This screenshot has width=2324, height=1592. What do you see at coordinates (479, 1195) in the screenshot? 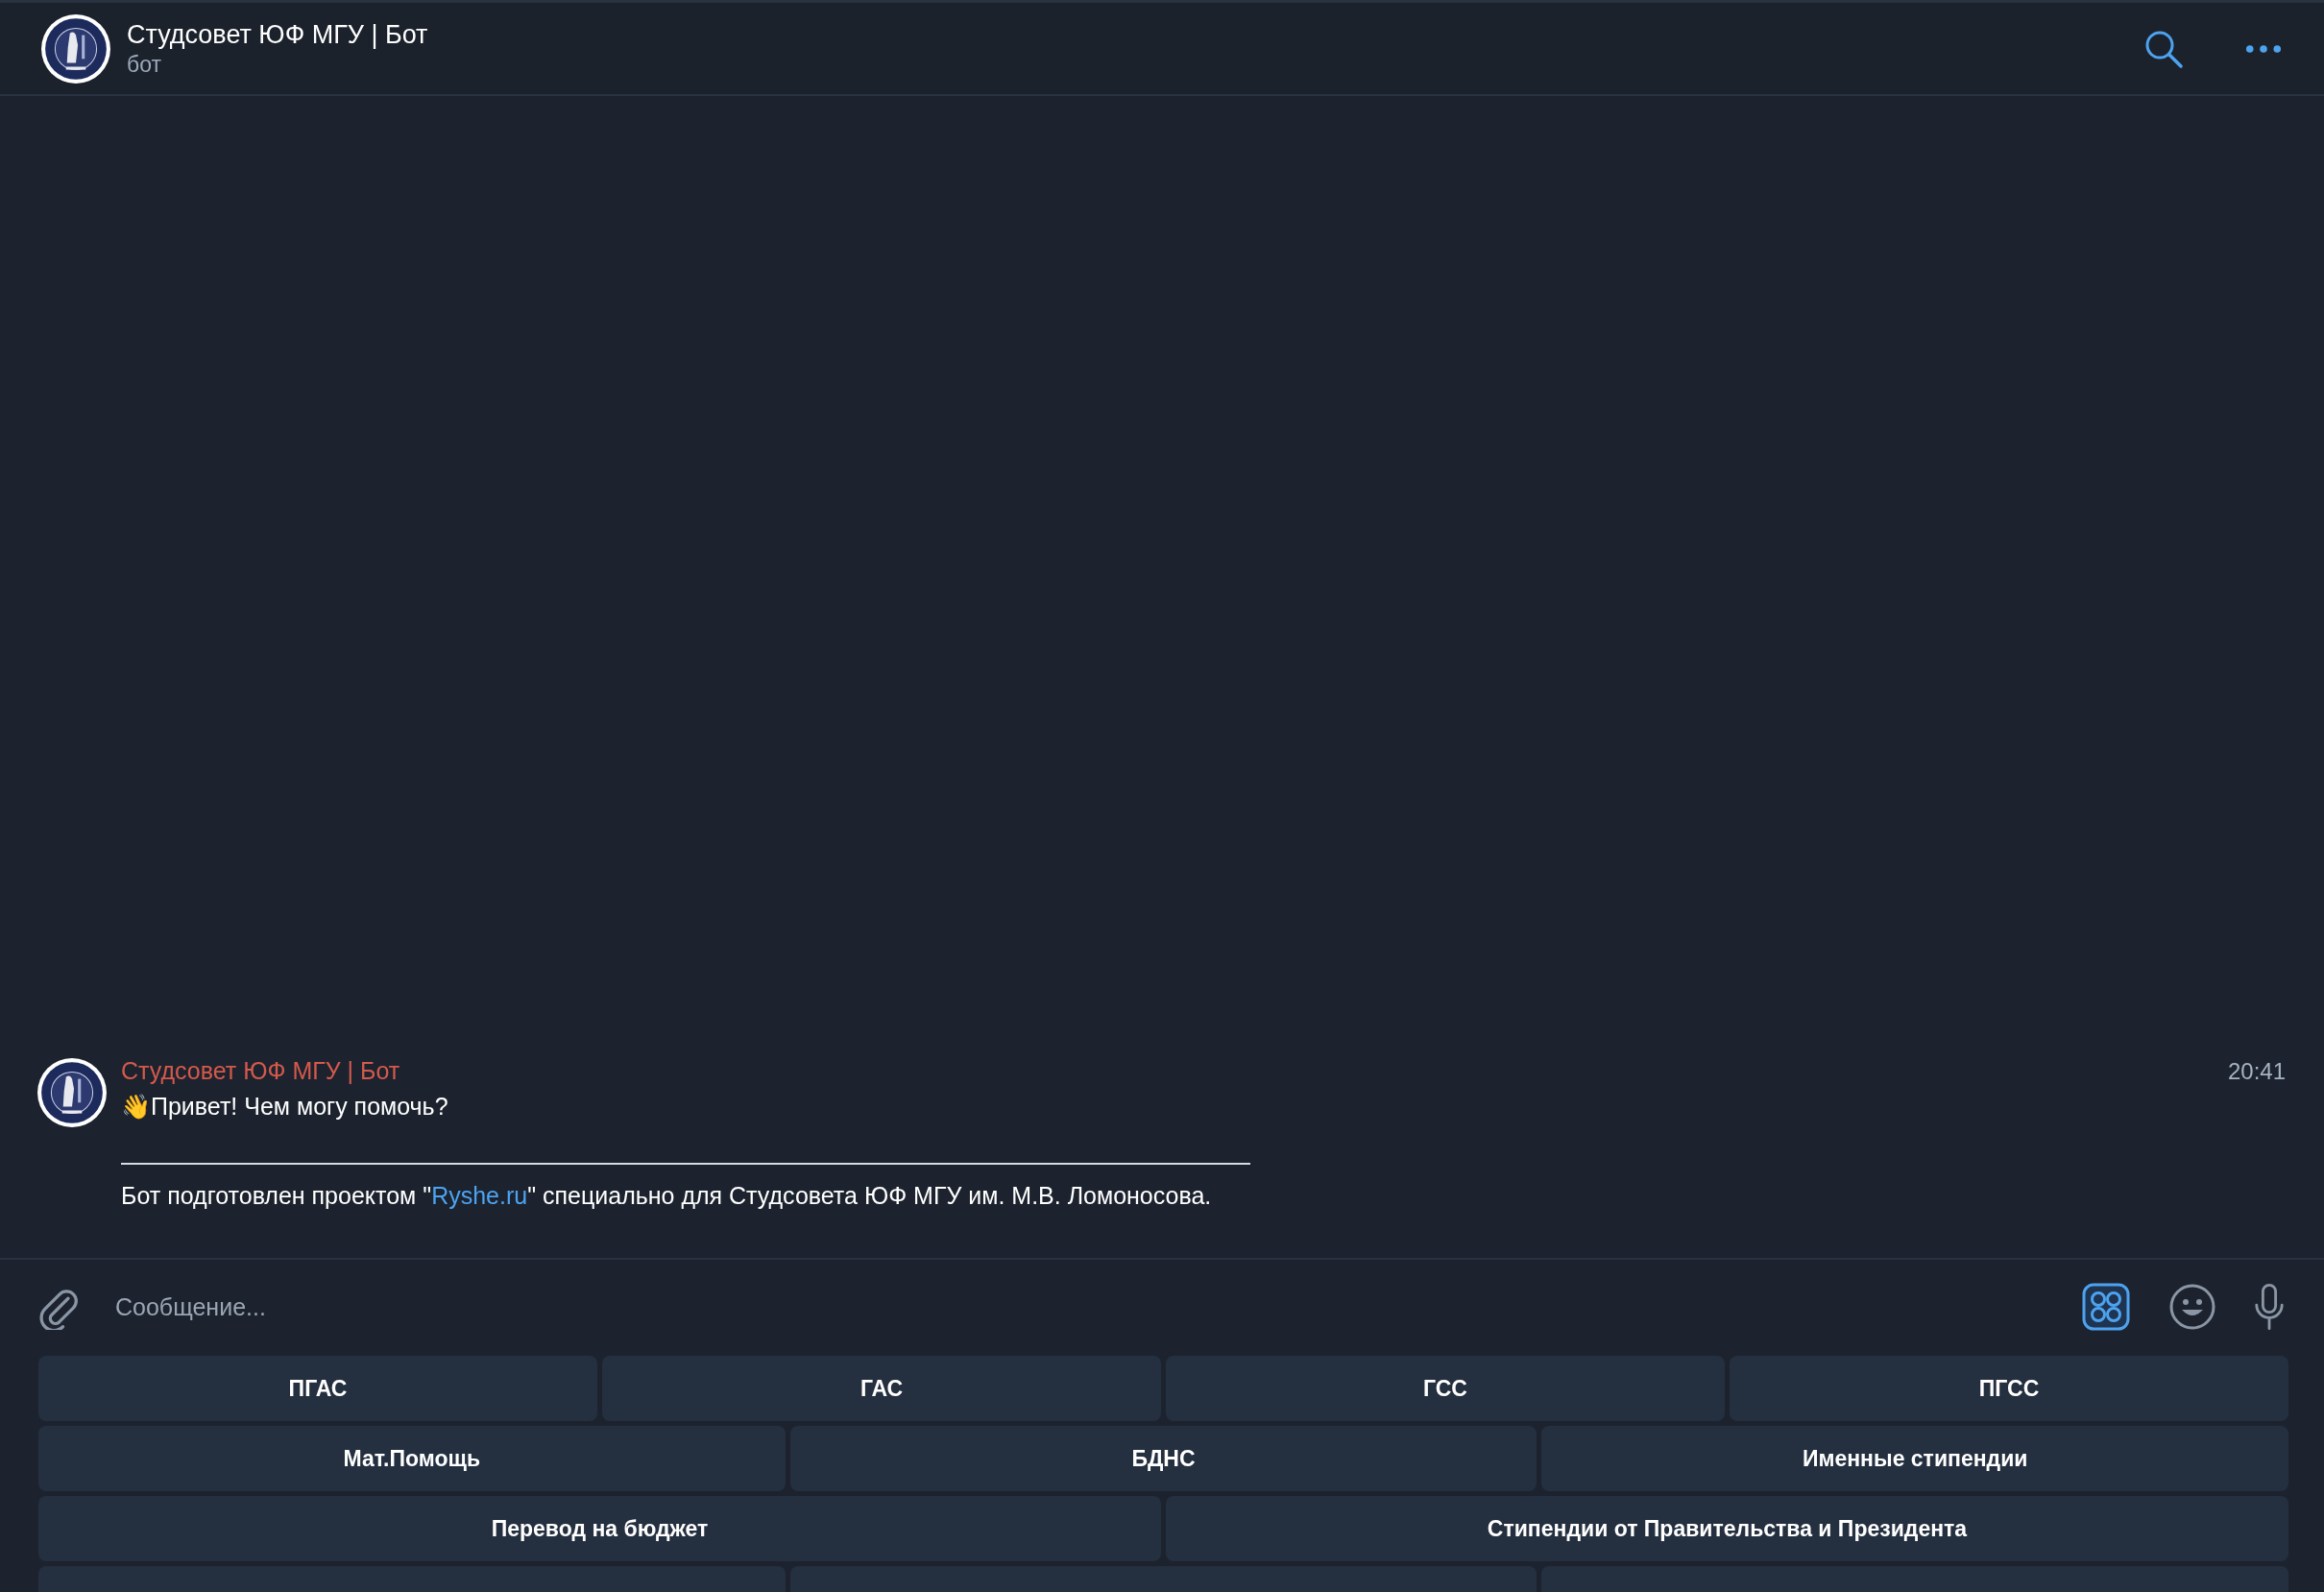
I see `site-link: Ryshe.ru` at bounding box center [479, 1195].